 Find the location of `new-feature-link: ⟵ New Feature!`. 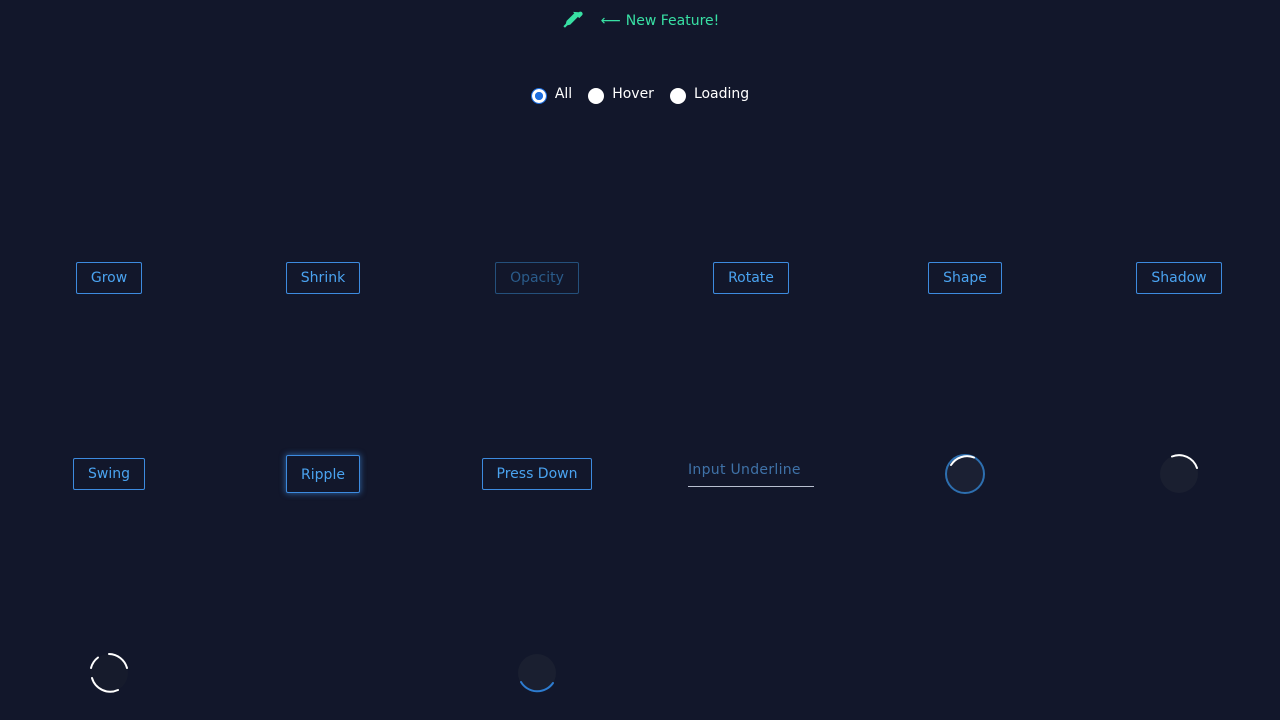

new-feature-link: ⟵ New Feature! is located at coordinates (660, 21).